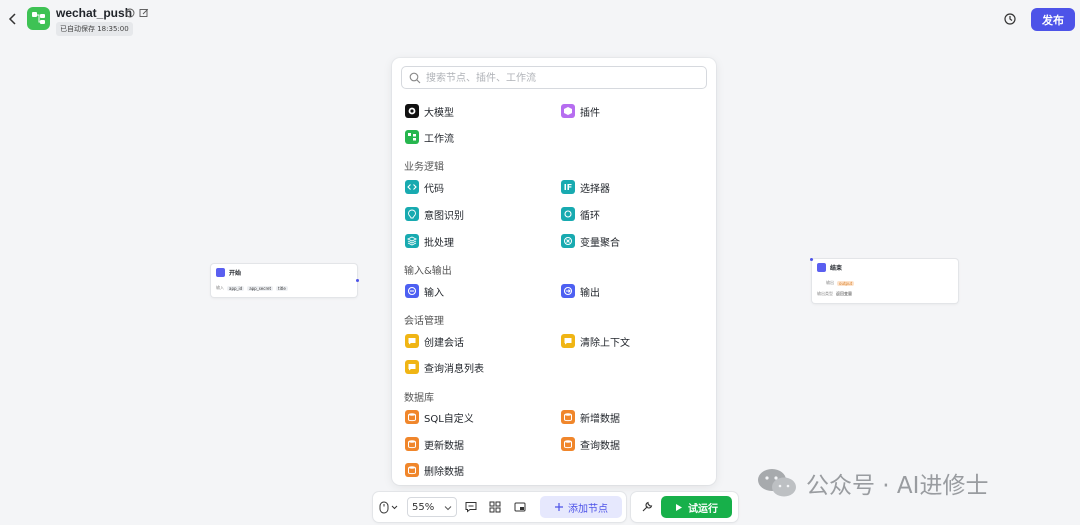 The height and width of the screenshot is (525, 1080). What do you see at coordinates (439, 139) in the screenshot?
I see `menu-item-label: 工作流` at bounding box center [439, 139].